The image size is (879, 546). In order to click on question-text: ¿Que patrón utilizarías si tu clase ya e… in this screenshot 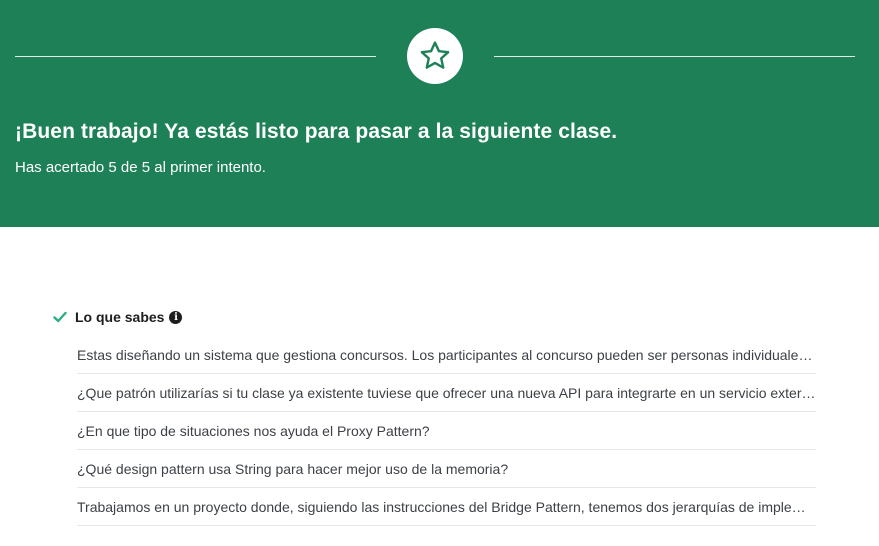, I will do `click(446, 392)`.